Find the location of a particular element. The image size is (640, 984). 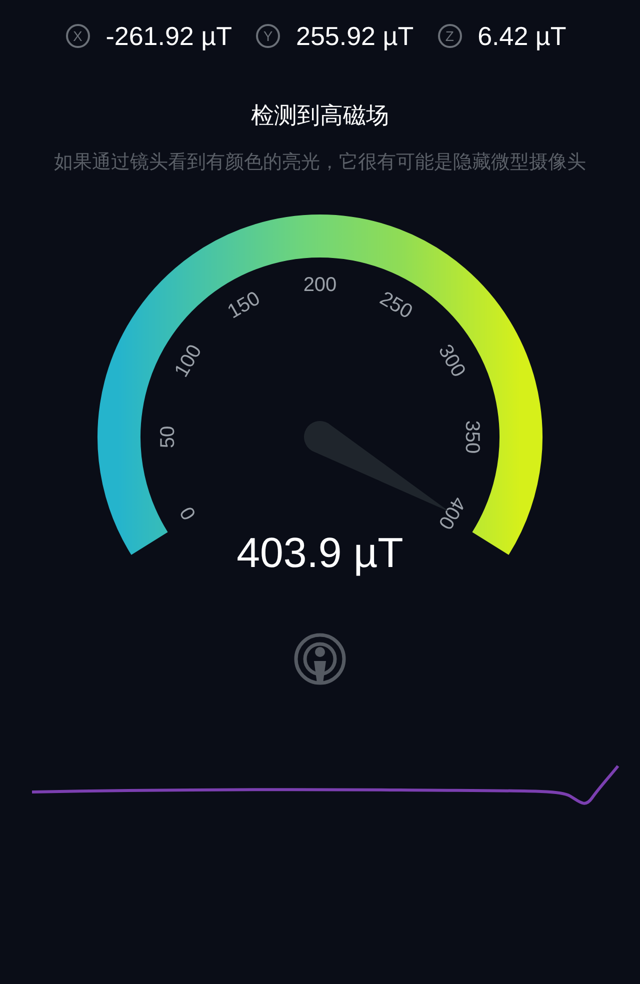

gauge-tick-label: 150 is located at coordinates (244, 305).